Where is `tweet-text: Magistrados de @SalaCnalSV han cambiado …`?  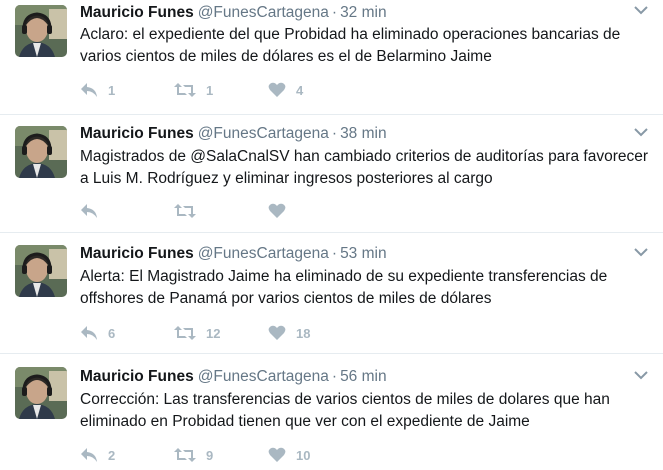 tweet-text: Magistrados de @SalaCnalSV han cambiado … is located at coordinates (364, 167).